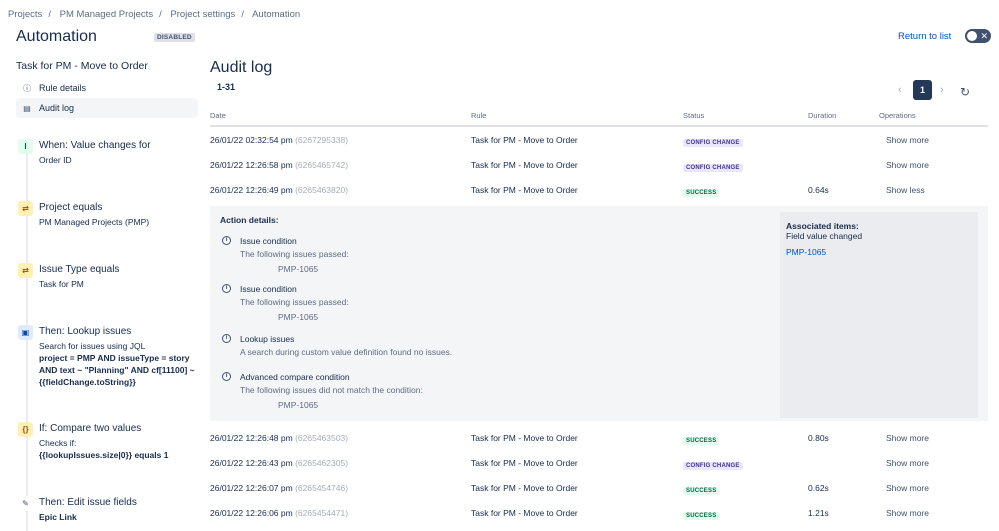 The width and height of the screenshot is (999, 531). Describe the element at coordinates (106, 14) in the screenshot. I see `breadcrumb-project: PM Managed Projects` at that location.